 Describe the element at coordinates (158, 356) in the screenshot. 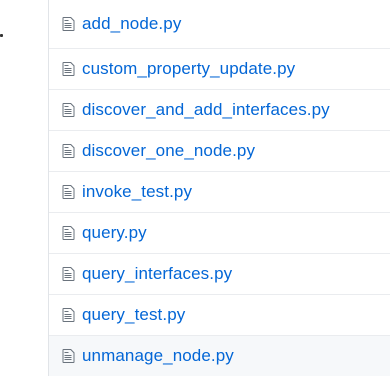

I see `file-link: unmanage_node.py` at that location.